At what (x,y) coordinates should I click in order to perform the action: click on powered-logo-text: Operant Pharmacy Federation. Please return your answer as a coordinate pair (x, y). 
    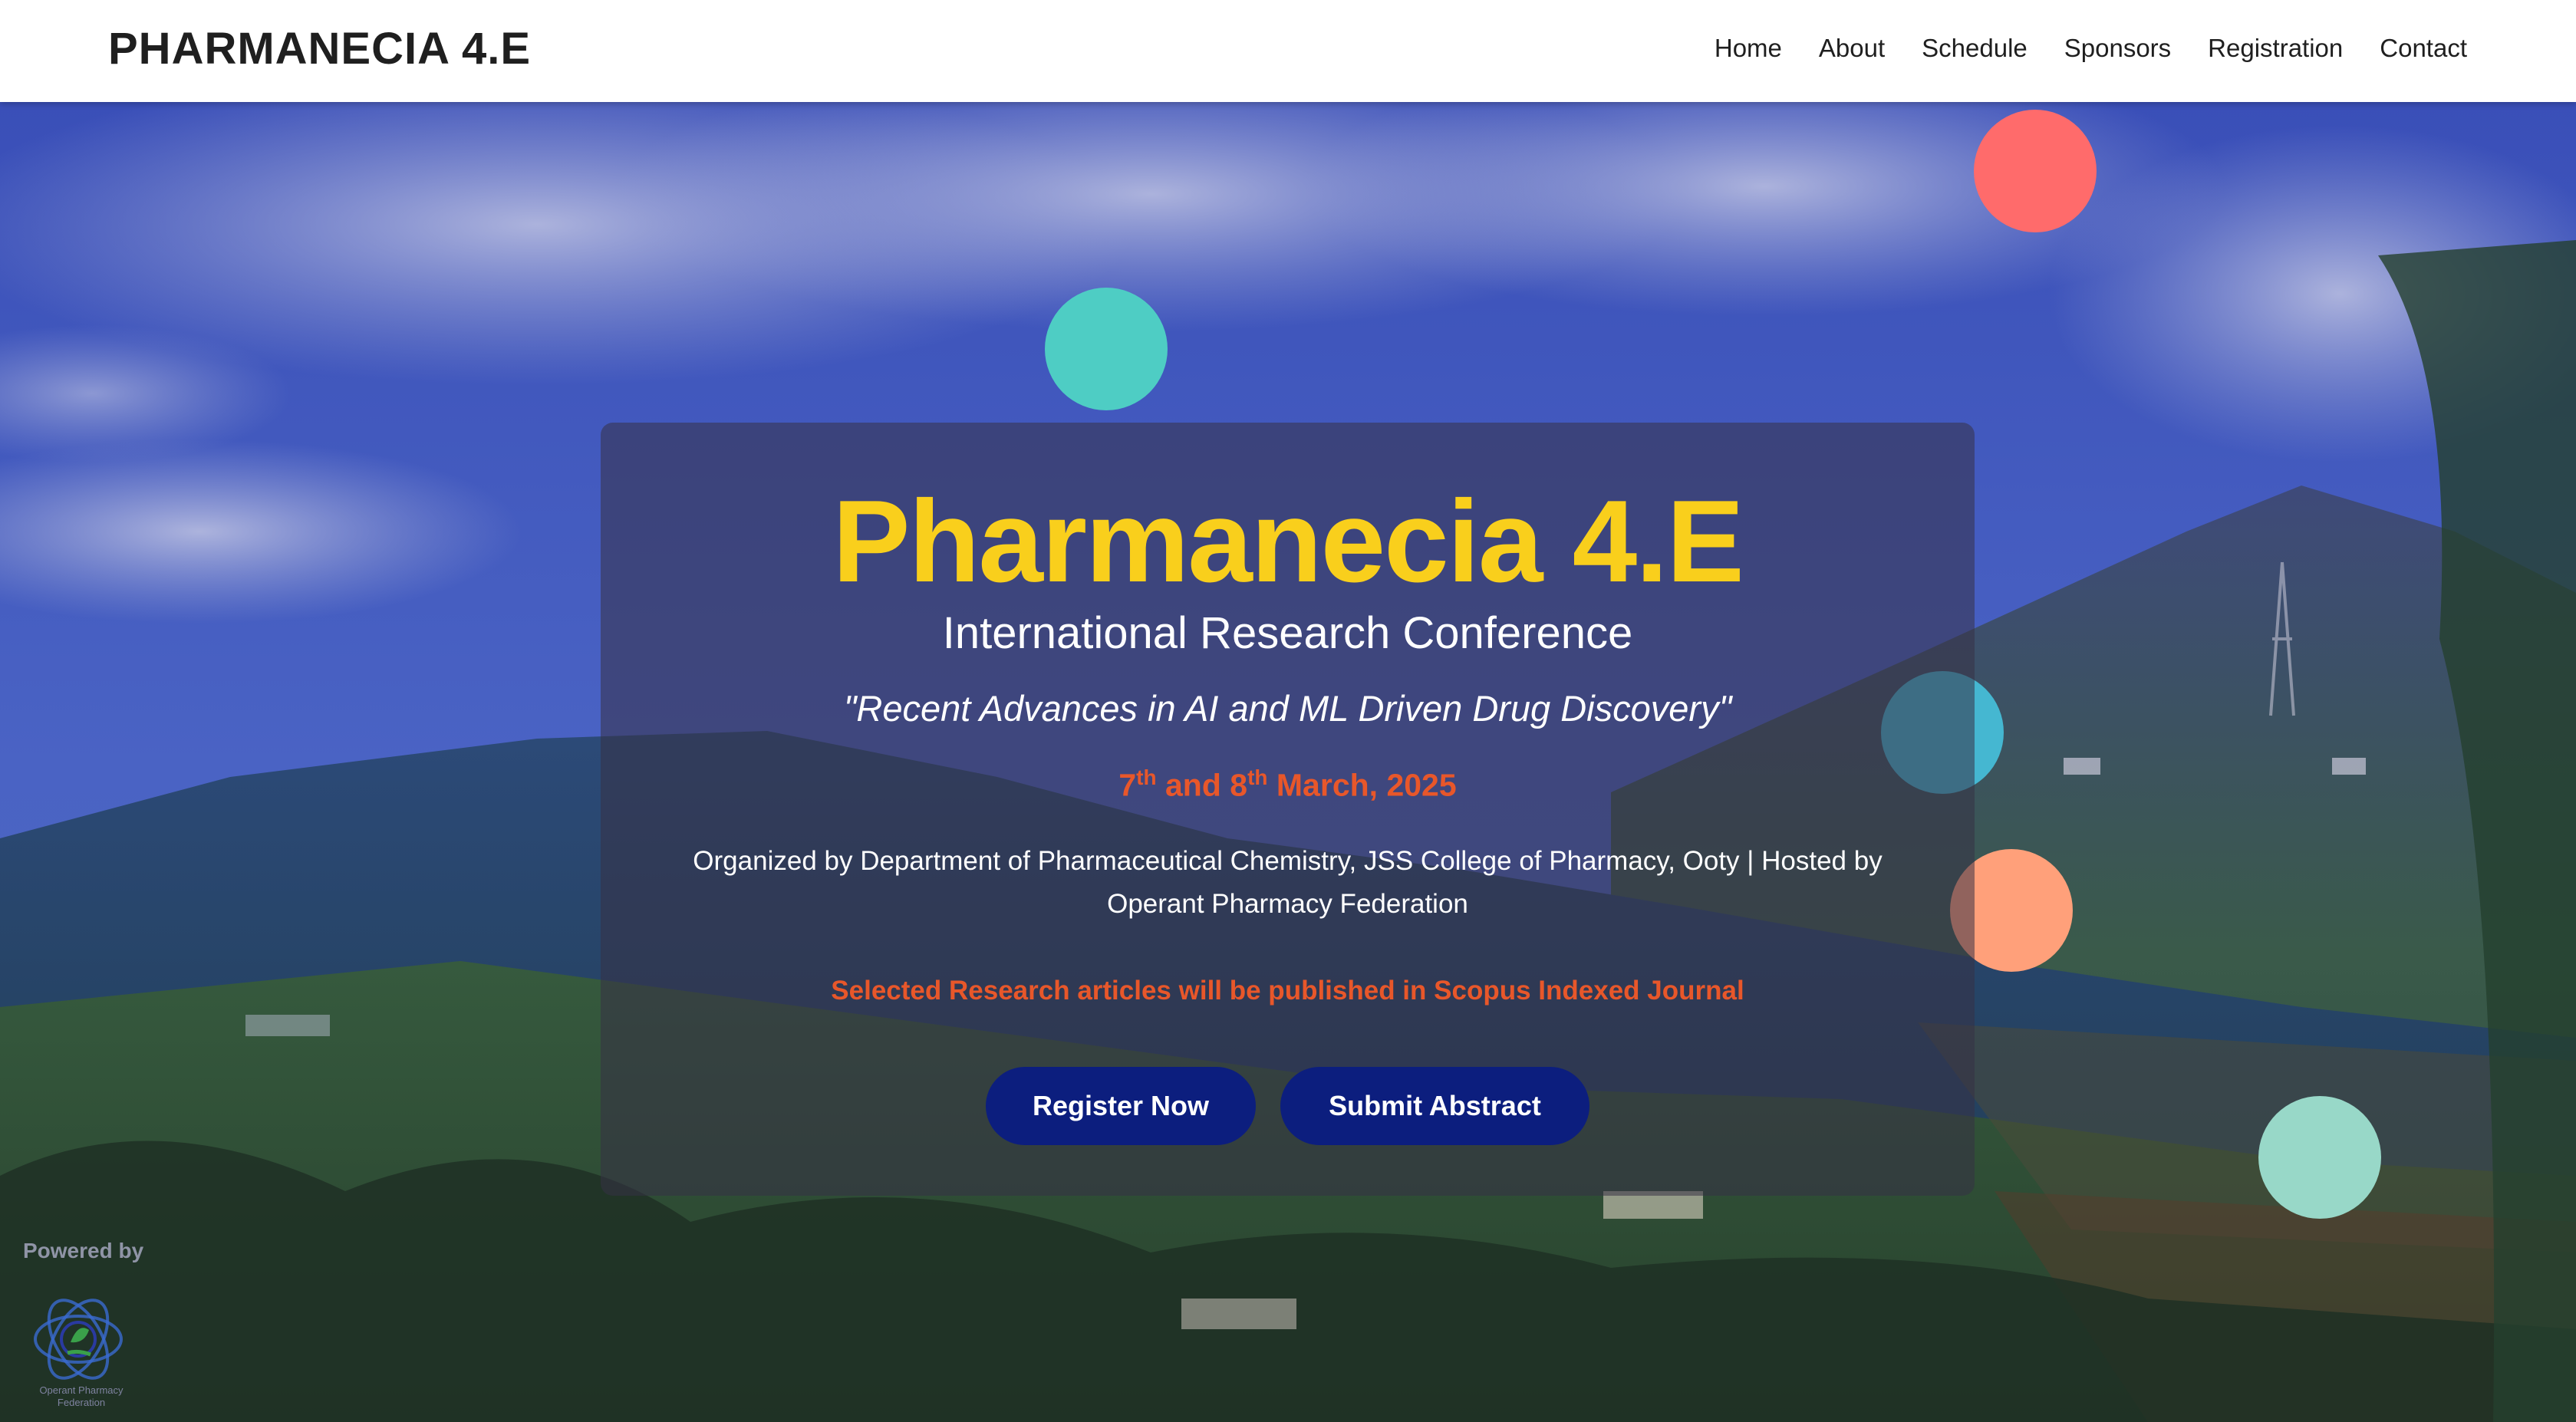
    Looking at the image, I should click on (81, 1396).